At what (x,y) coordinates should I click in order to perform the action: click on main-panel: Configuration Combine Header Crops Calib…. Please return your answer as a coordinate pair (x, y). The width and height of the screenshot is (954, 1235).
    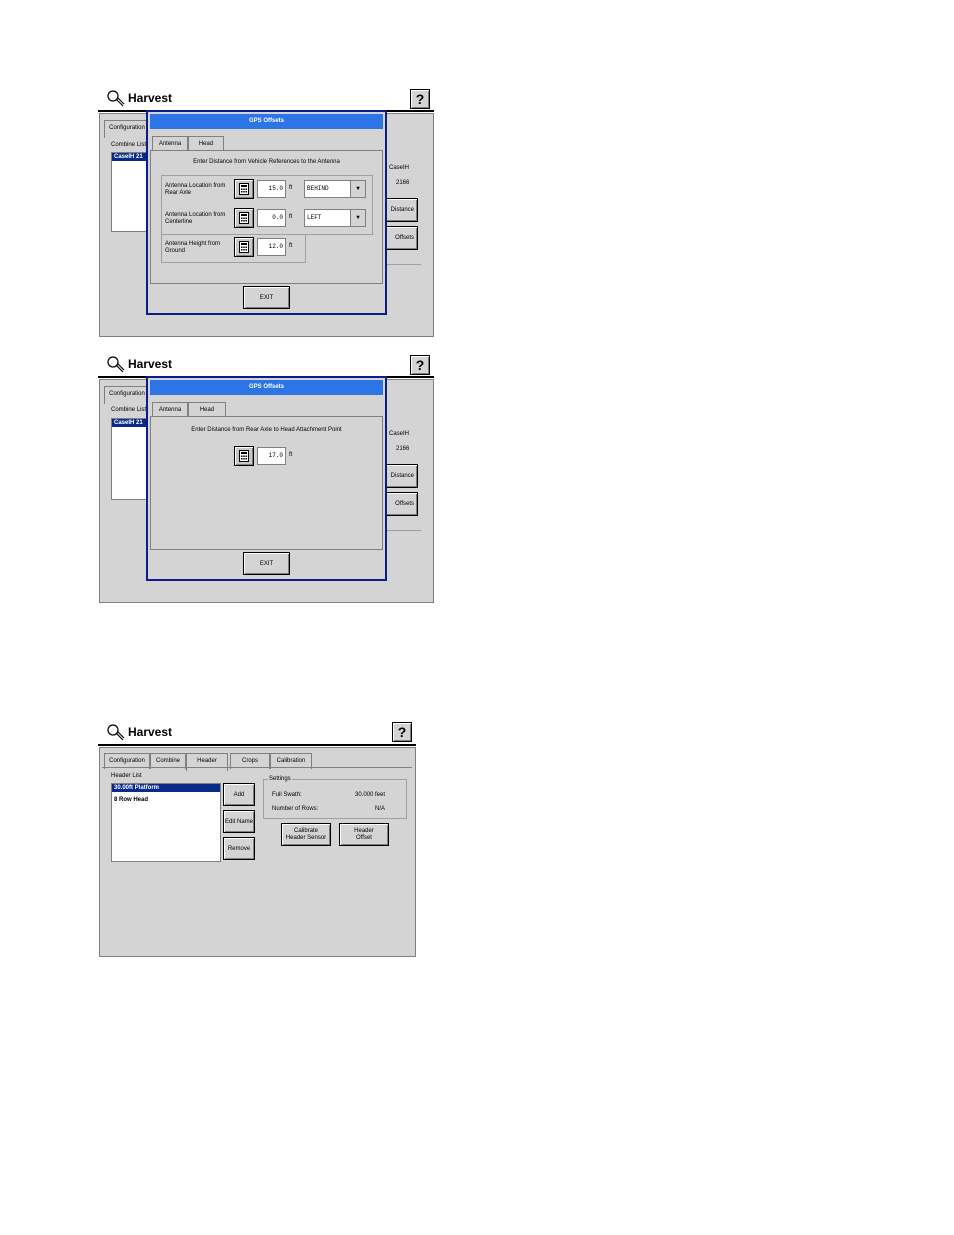
    Looking at the image, I should click on (257, 852).